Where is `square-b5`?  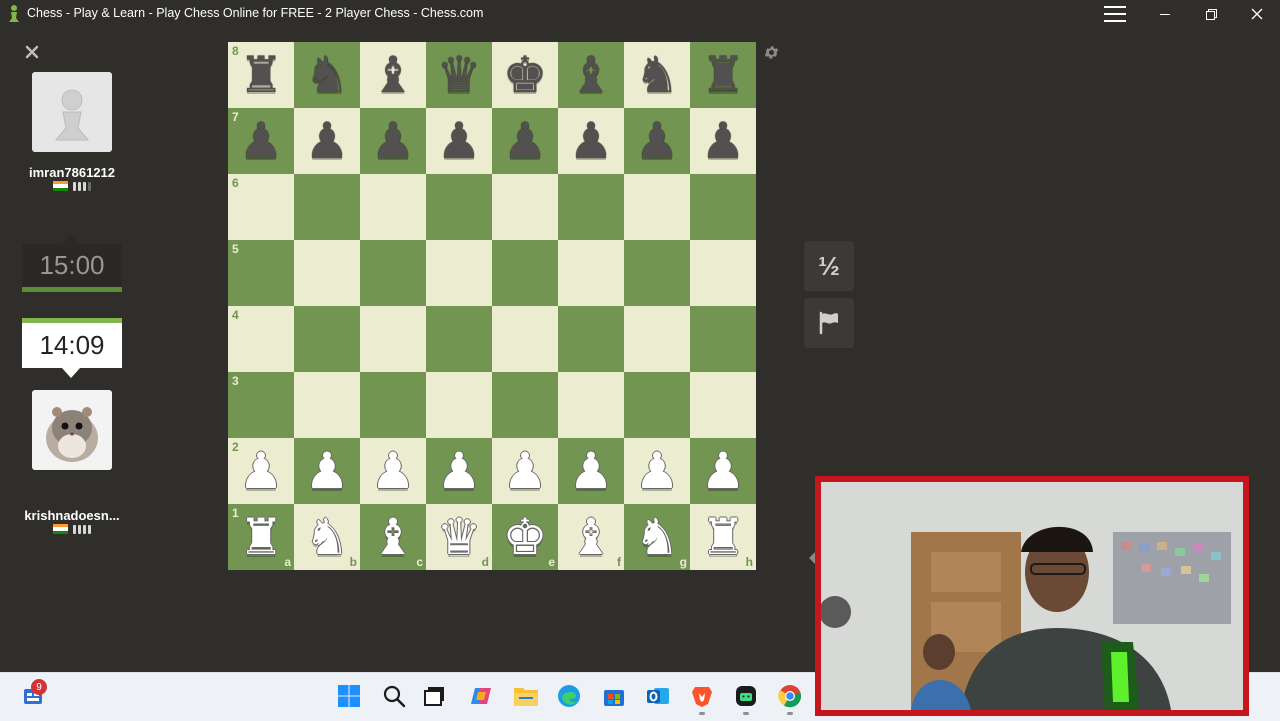
square-b5 is located at coordinates (327, 273).